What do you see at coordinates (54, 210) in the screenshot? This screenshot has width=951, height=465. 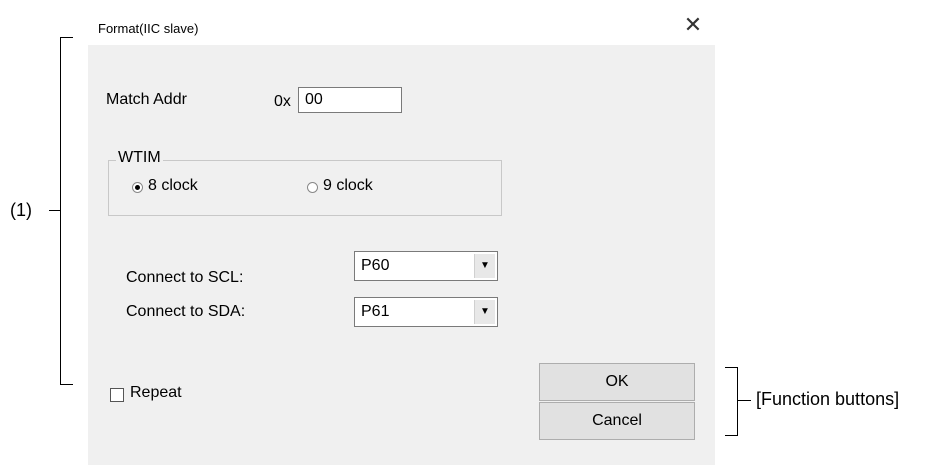 I see `region-1-bracket-tick` at bounding box center [54, 210].